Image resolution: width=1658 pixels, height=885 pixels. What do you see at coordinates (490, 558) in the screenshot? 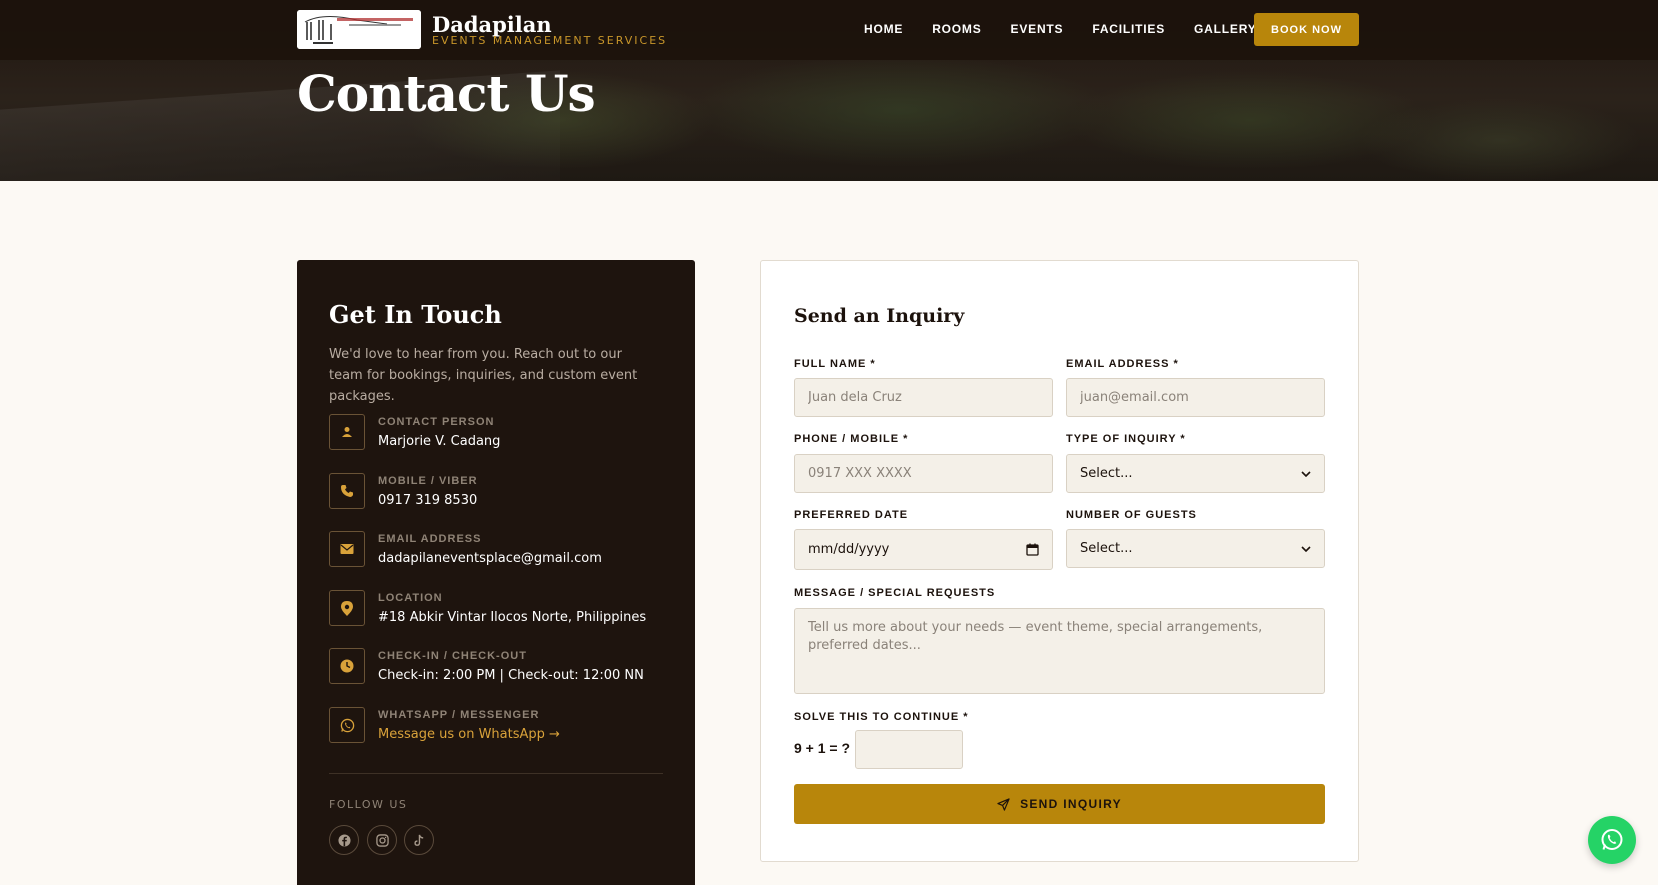
I see `email-value: dadapilaneventsplace@gmail.com` at bounding box center [490, 558].